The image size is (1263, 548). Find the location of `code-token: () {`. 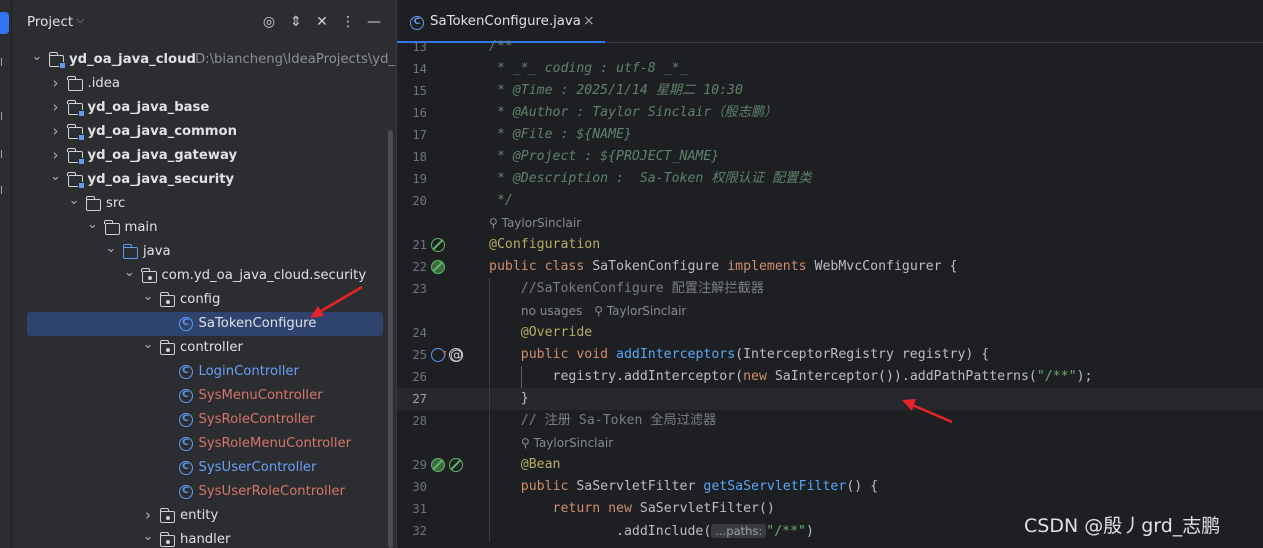

code-token: () { is located at coordinates (862, 486).